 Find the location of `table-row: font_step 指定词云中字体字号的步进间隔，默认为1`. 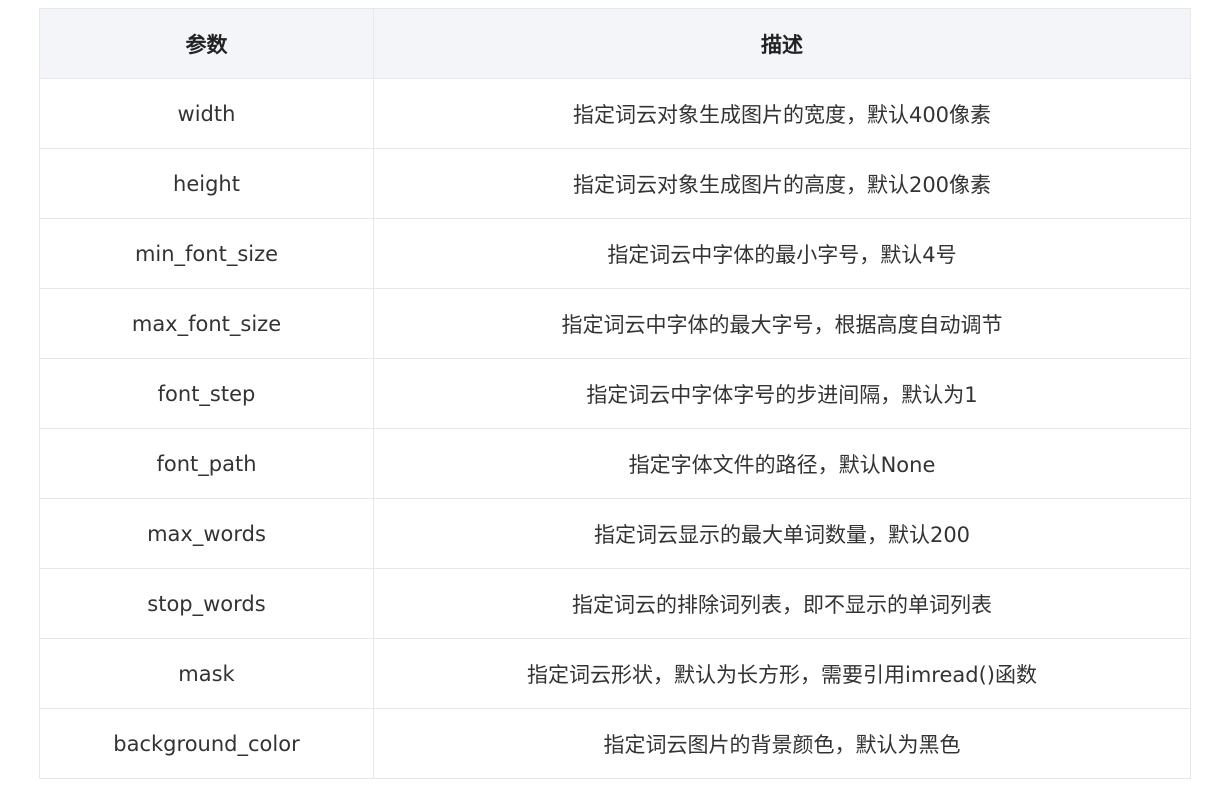

table-row: font_step 指定词云中字体字号的步进间隔，默认为1 is located at coordinates (615, 393).